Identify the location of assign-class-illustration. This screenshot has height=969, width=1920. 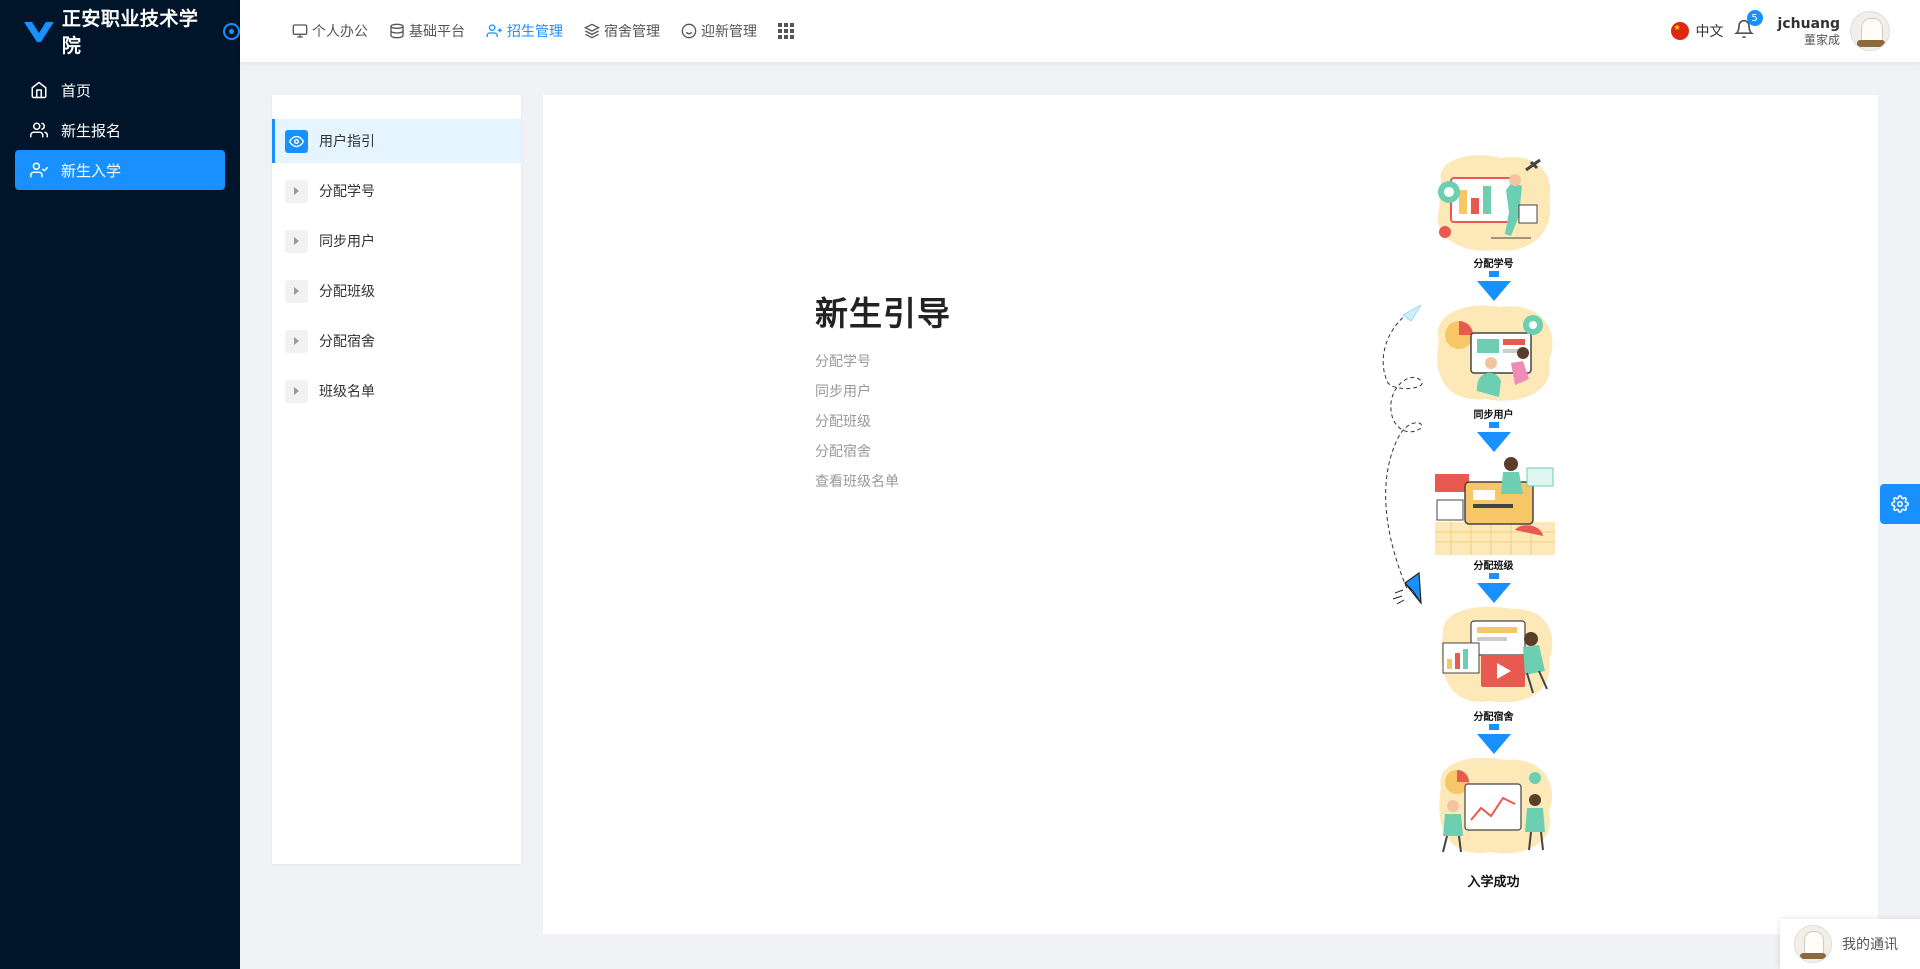
(1495, 506).